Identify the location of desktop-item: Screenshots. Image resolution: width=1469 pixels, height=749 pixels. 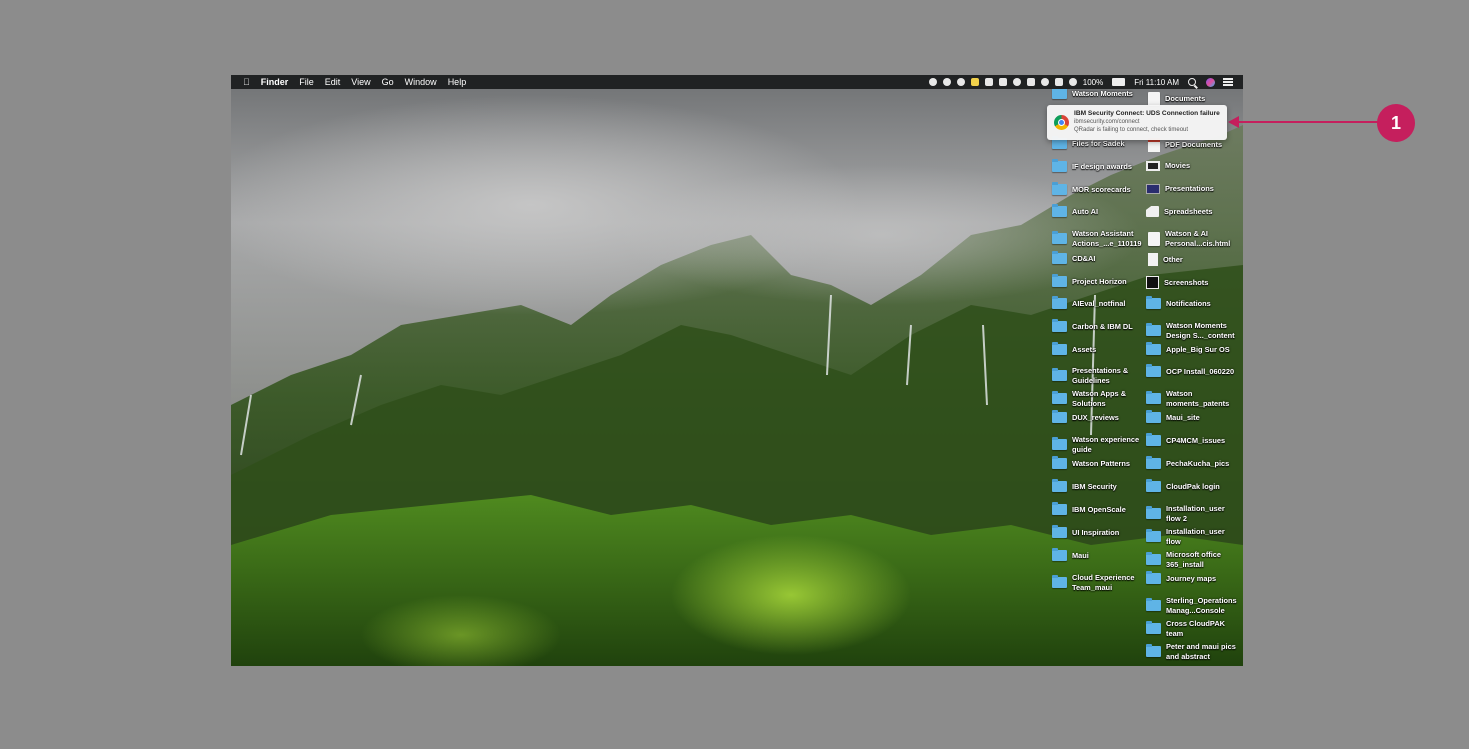
(1192, 282).